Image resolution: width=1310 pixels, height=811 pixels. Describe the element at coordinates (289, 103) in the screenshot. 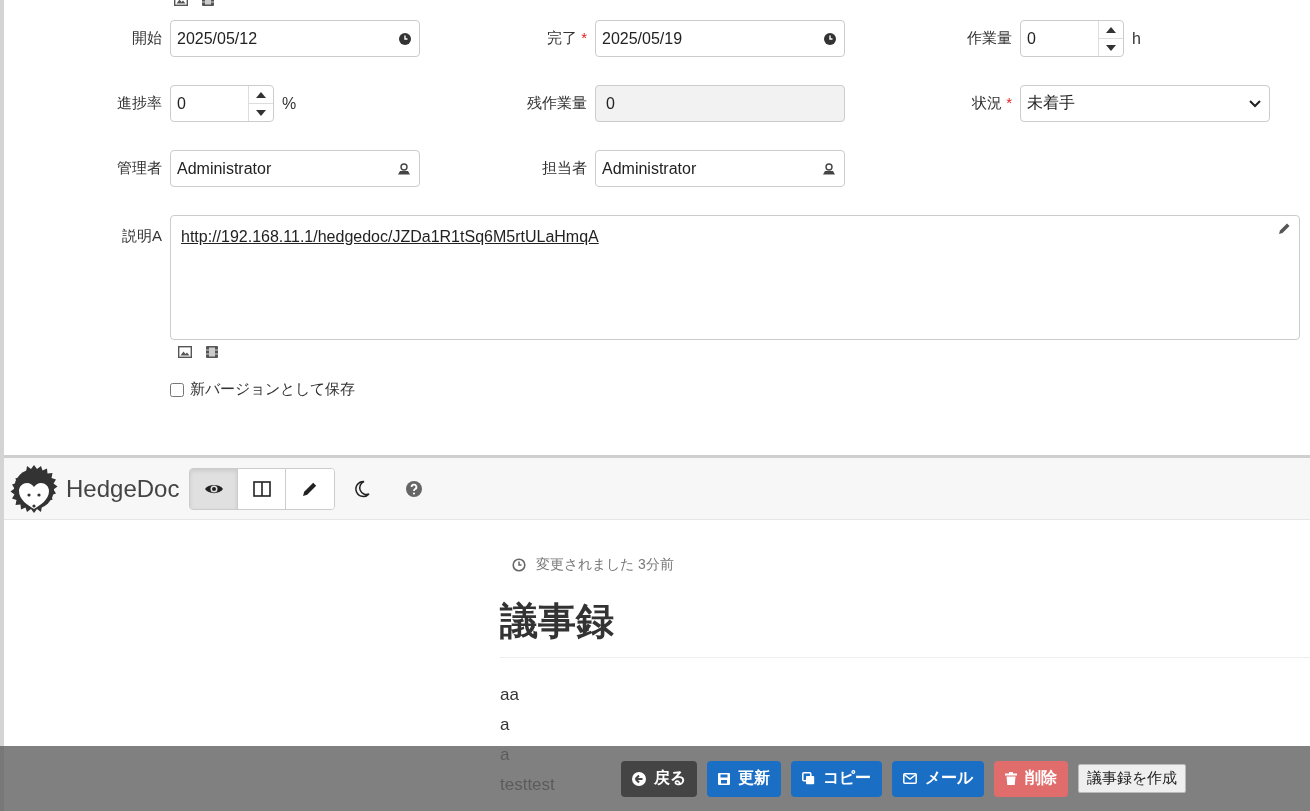

I see `unit-label: %` at that location.